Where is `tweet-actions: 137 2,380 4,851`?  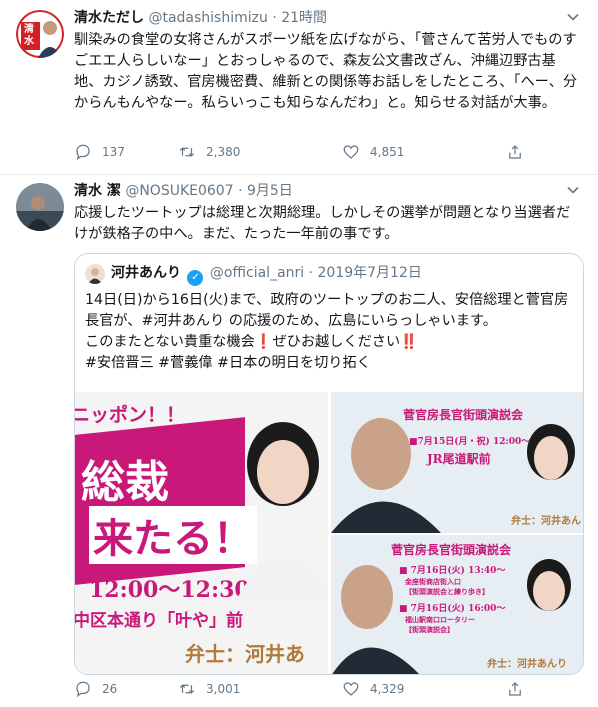 tweet-actions: 137 2,380 4,851 is located at coordinates (297, 152).